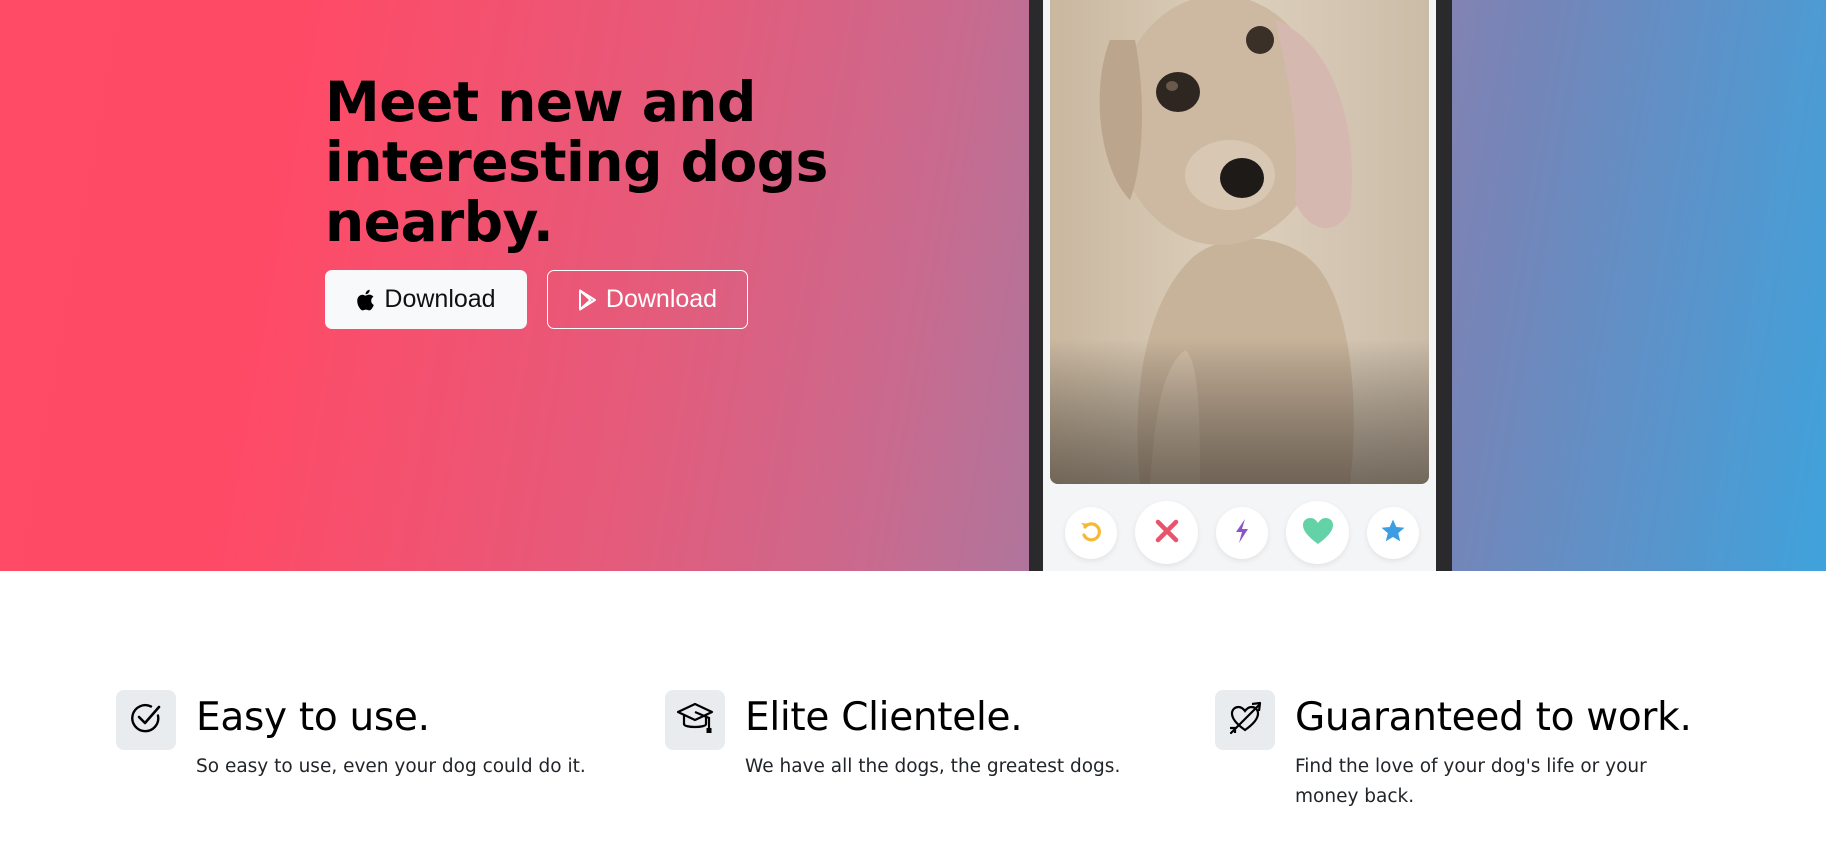  I want to click on dog-illustration, so click(1239, 242).